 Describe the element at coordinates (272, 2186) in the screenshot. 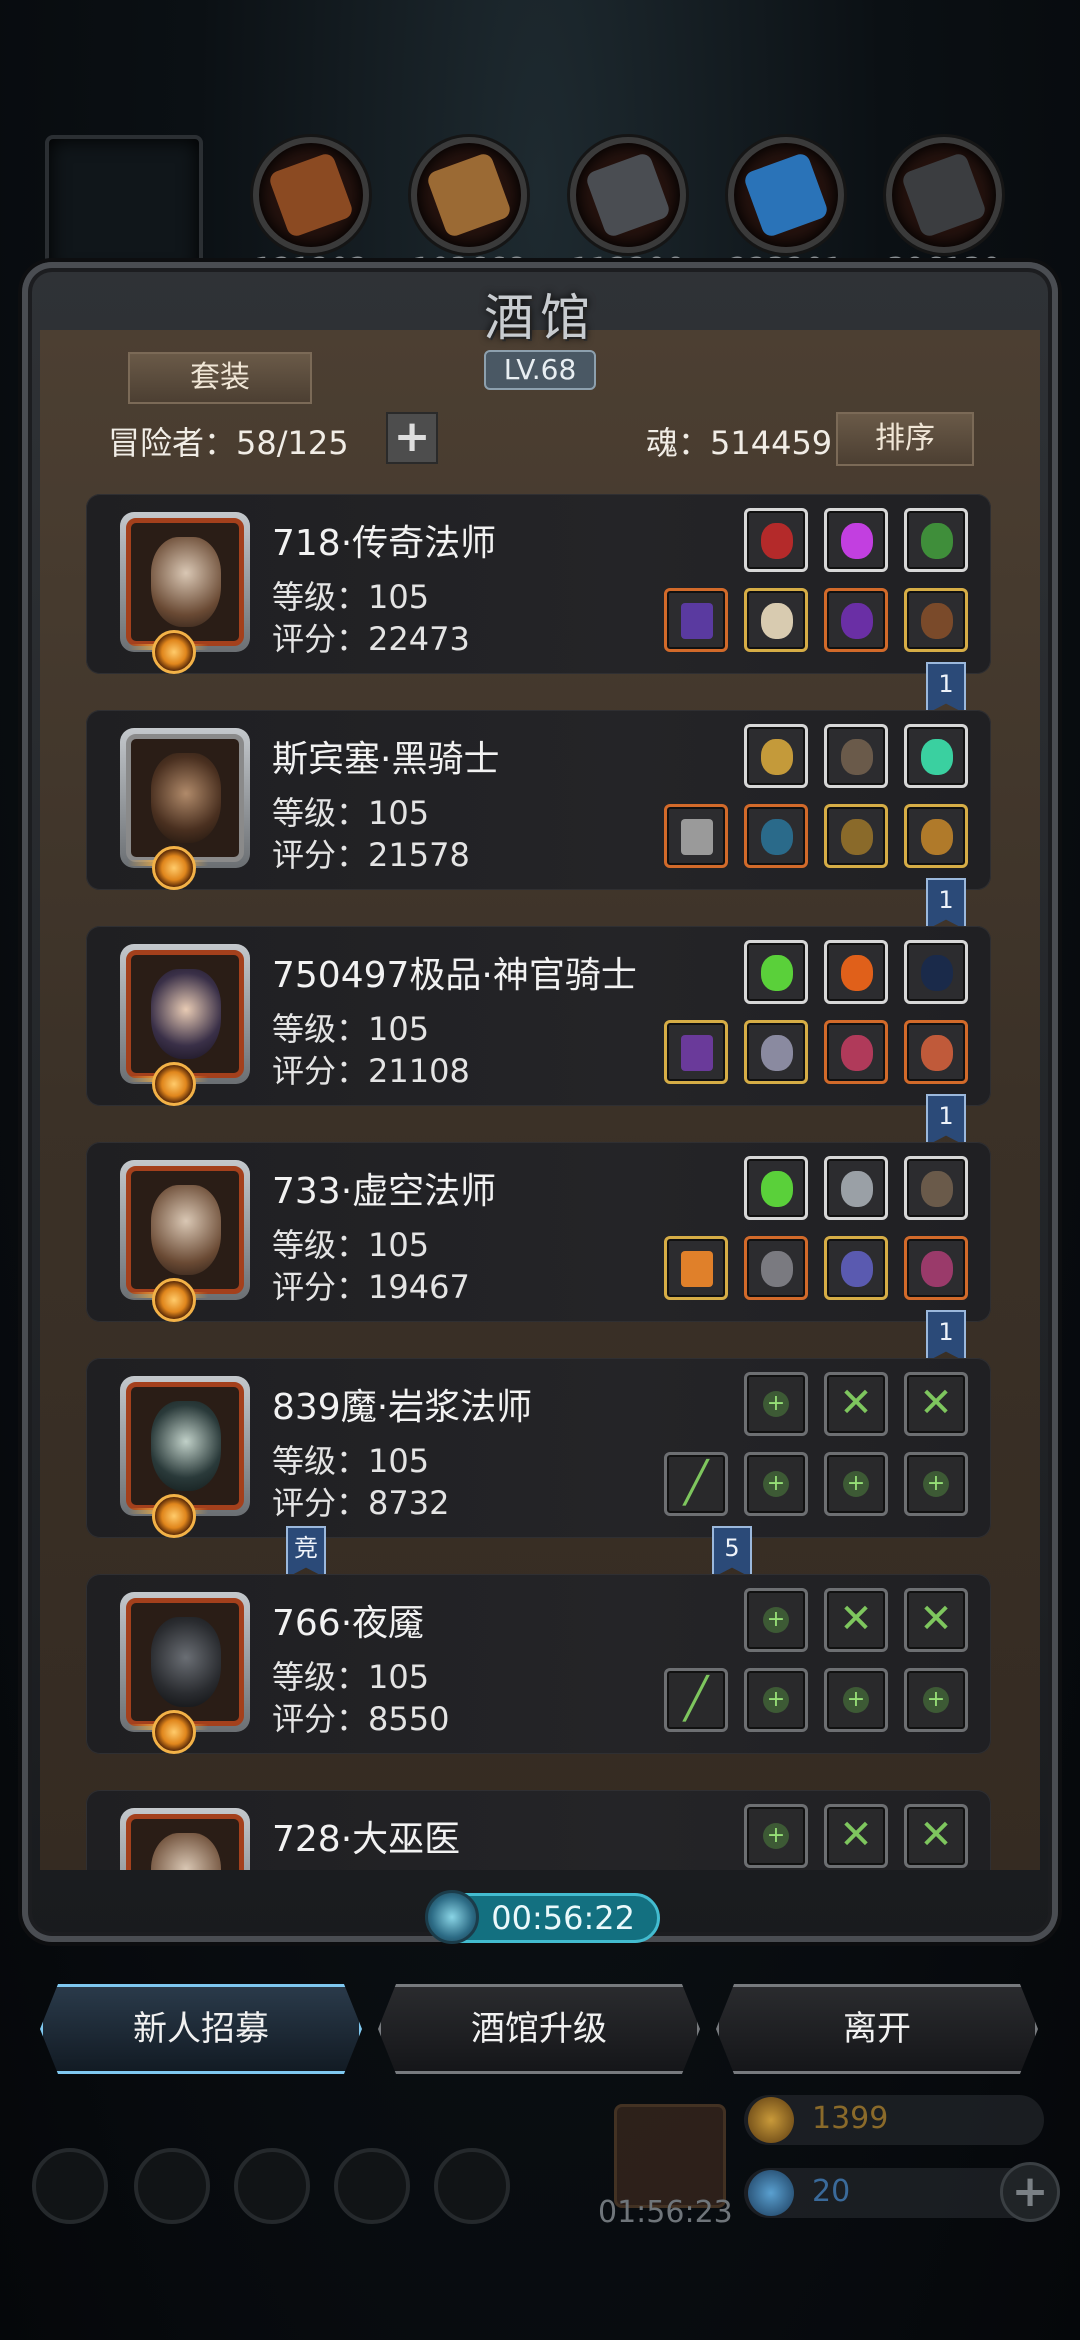

I see `building-nav-icon` at that location.